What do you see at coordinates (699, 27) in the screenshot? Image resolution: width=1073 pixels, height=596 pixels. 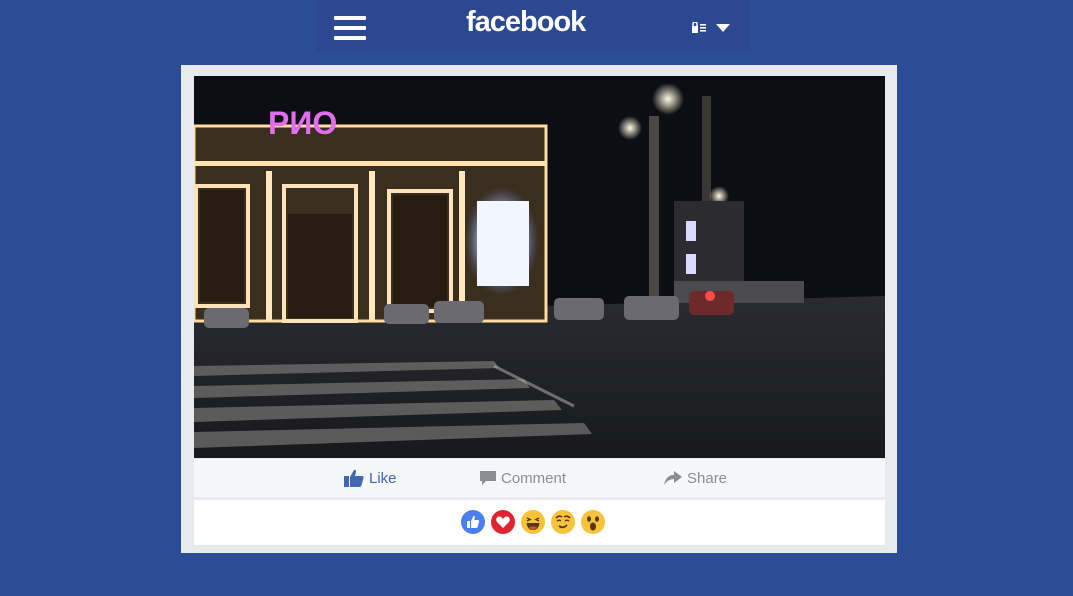 I see `account-lock-icon` at bounding box center [699, 27].